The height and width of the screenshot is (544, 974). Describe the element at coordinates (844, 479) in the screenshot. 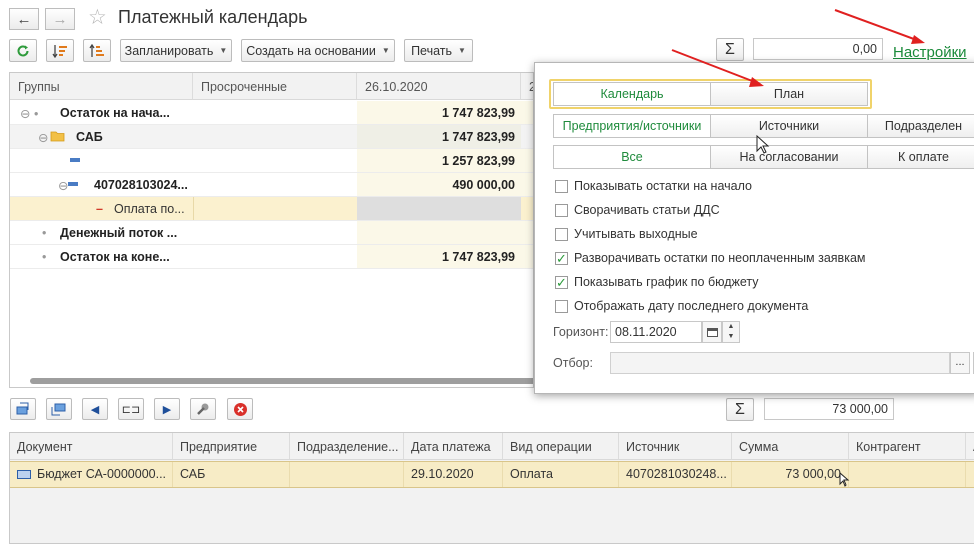

I see `text-cursor-icon` at that location.